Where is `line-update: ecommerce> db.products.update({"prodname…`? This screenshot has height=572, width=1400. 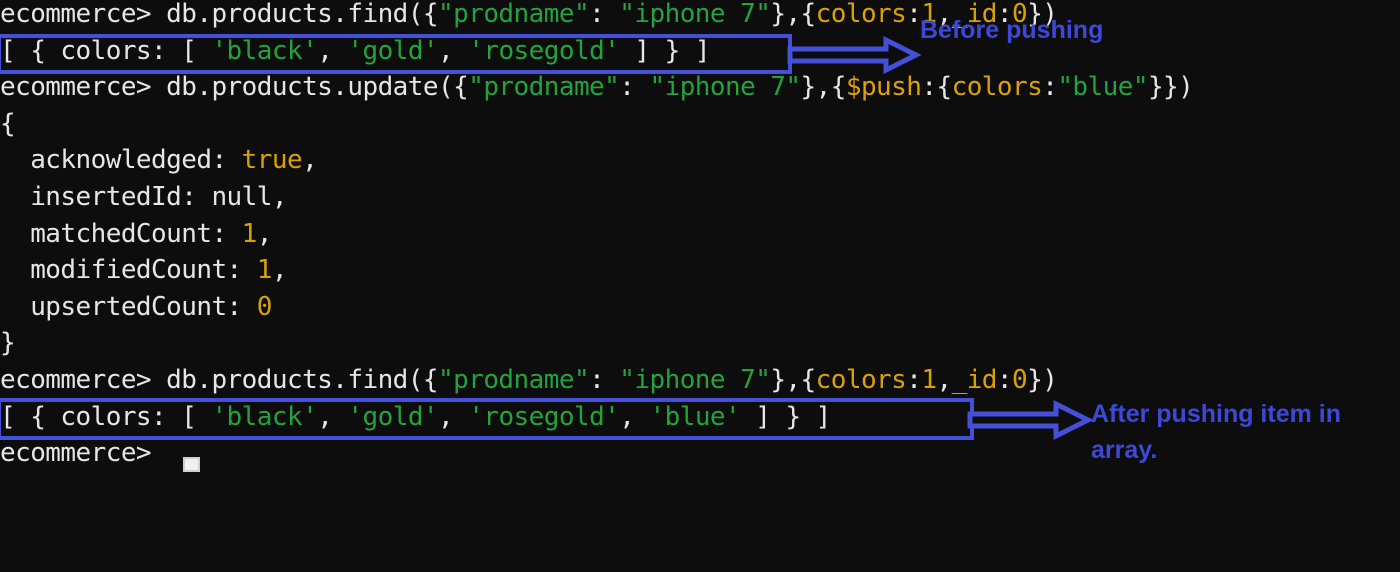 line-update: ecommerce> db.products.update({"prodname… is located at coordinates (700, 87).